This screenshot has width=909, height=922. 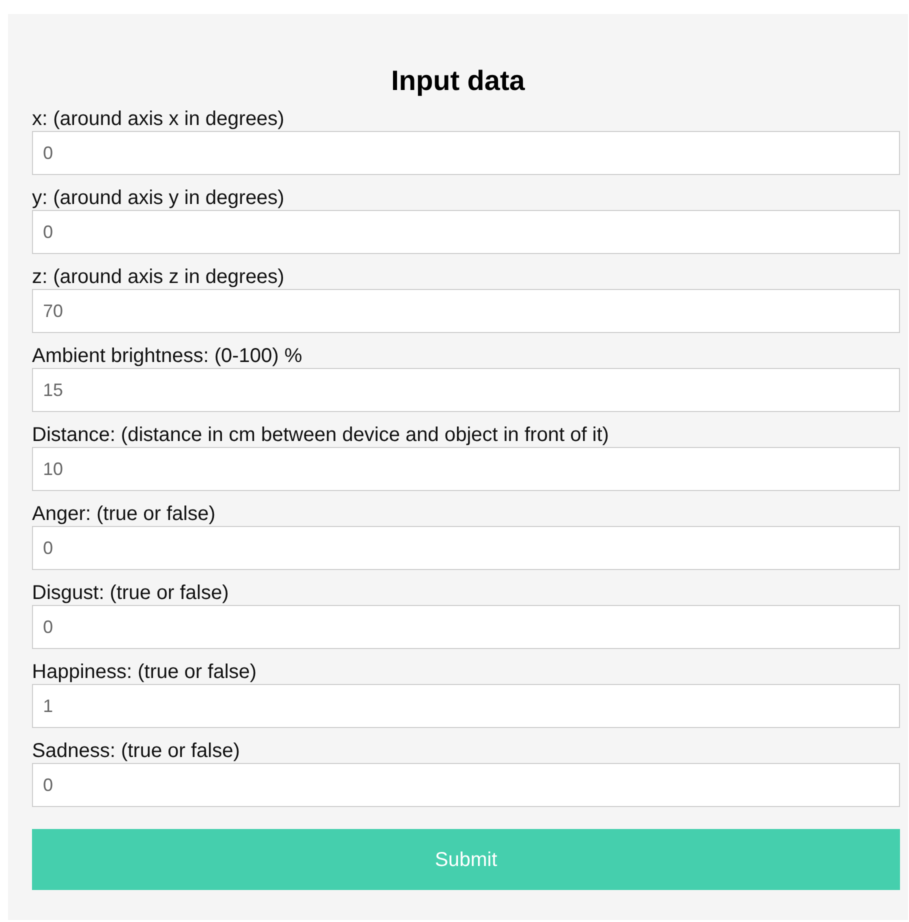 I want to click on field-label: Distance: (distance in cm between device and object in front of it), so click(x=320, y=435).